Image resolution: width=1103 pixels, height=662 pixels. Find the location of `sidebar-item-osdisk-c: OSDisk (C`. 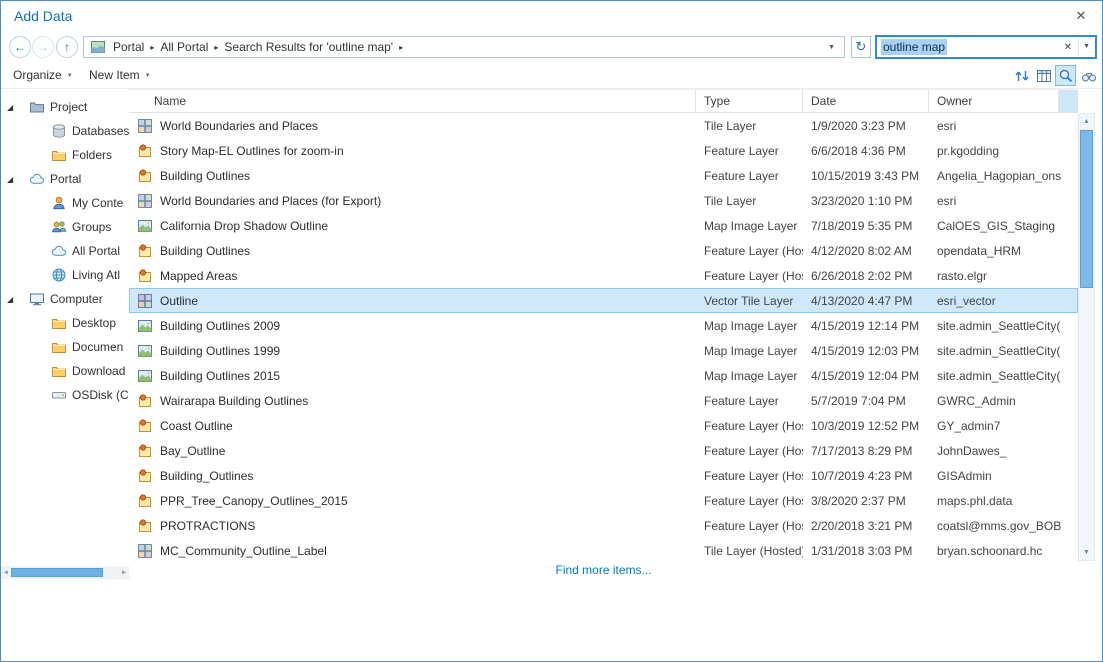

sidebar-item-osdisk-c: OSDisk (C is located at coordinates (65, 395).